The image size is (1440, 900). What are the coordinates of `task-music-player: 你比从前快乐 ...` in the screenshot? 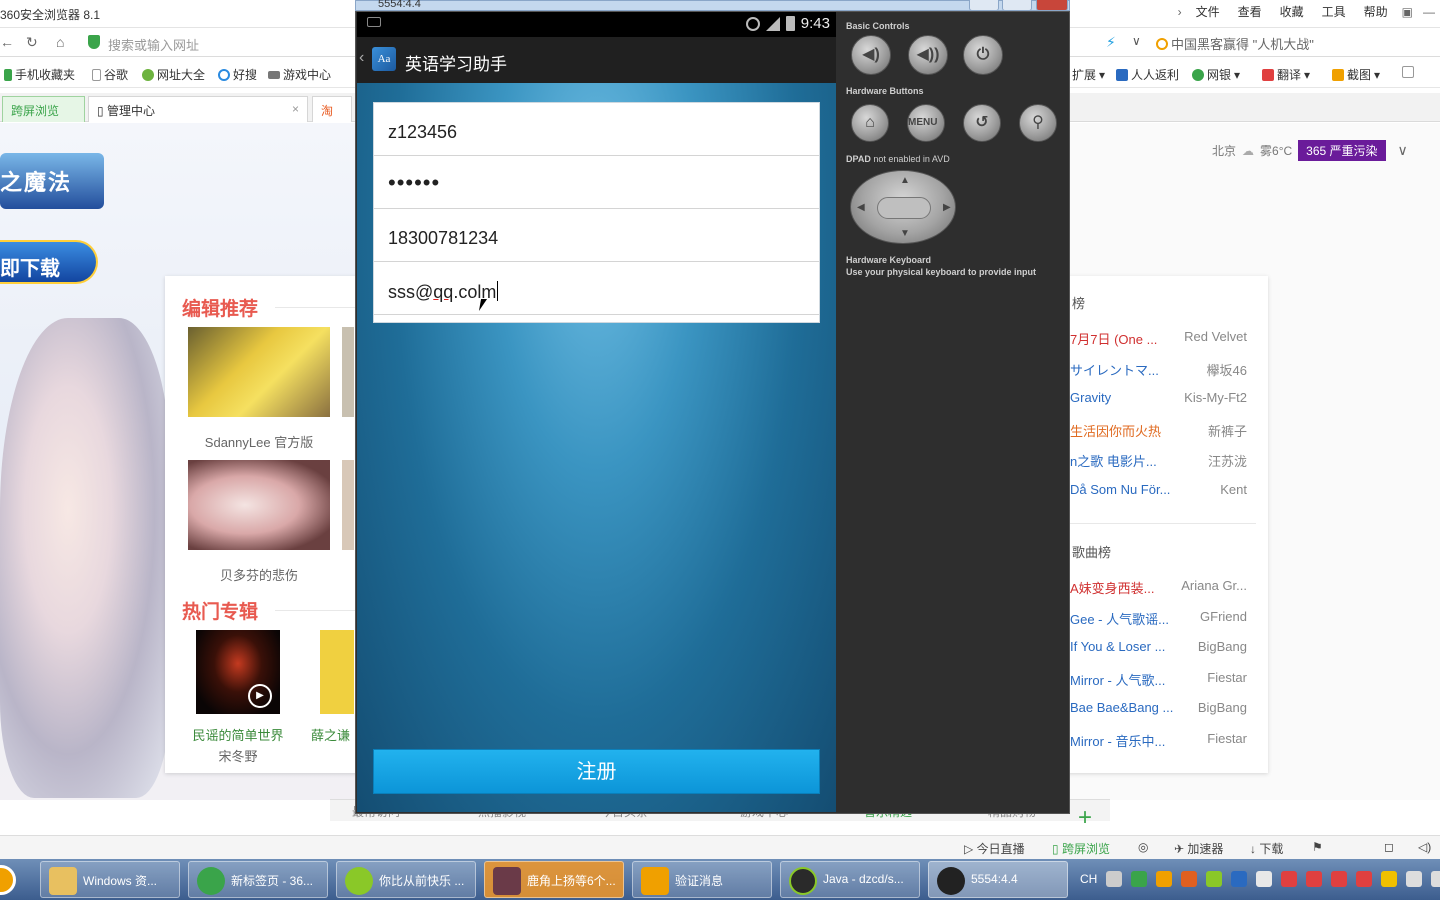 It's located at (406, 879).